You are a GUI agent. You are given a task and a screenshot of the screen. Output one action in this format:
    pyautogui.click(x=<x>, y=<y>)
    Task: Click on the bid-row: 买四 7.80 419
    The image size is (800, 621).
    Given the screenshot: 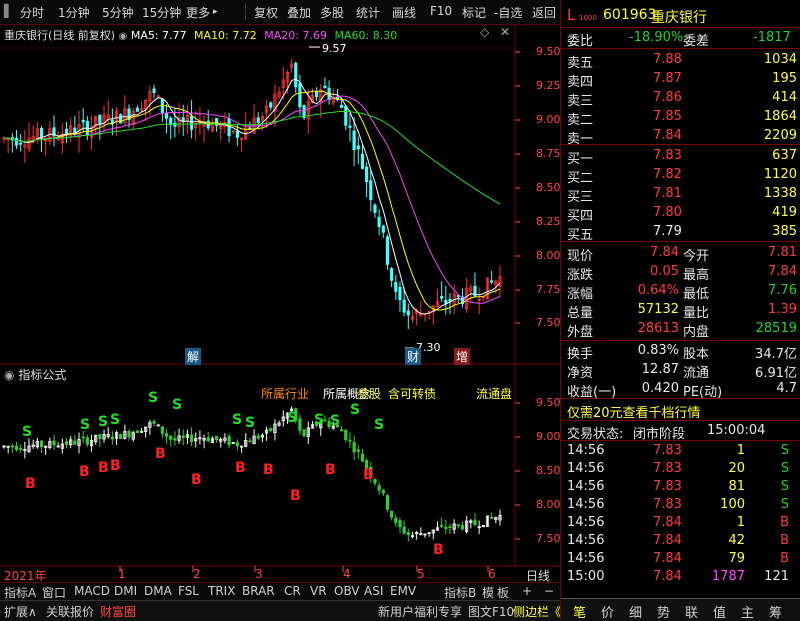 What is the action you would take?
    pyautogui.click(x=680, y=213)
    